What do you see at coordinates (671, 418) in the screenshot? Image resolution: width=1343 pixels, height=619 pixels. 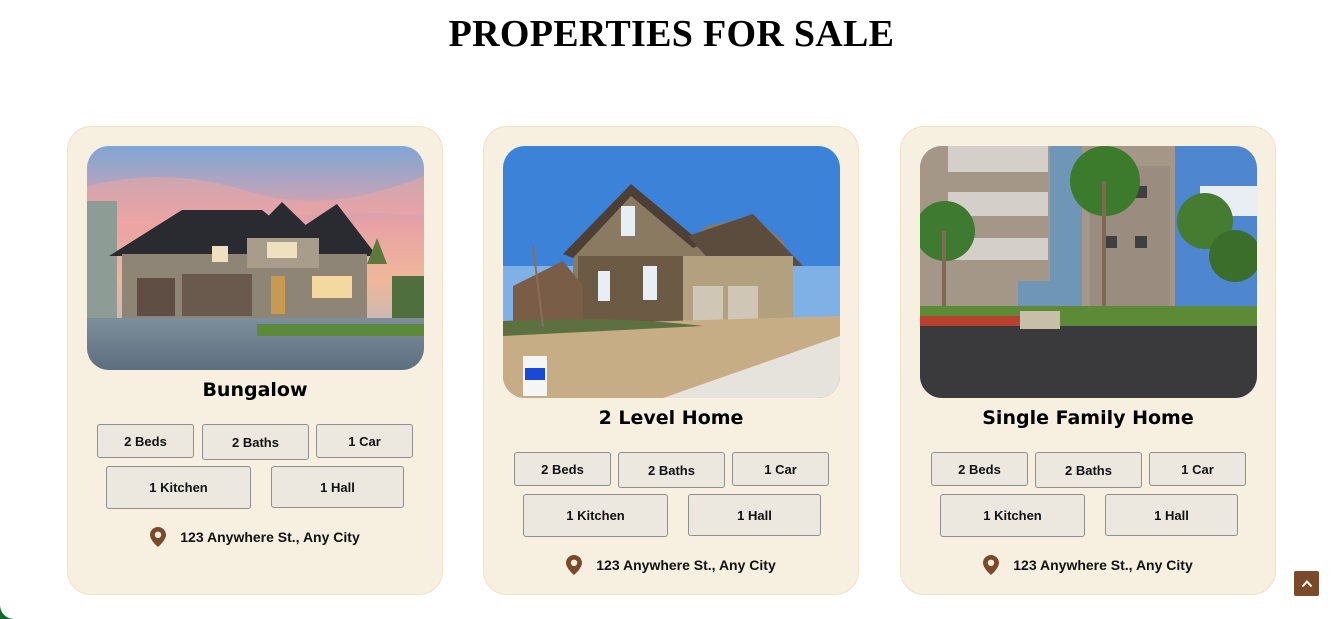 I see `property-name: 2 Level Home` at bounding box center [671, 418].